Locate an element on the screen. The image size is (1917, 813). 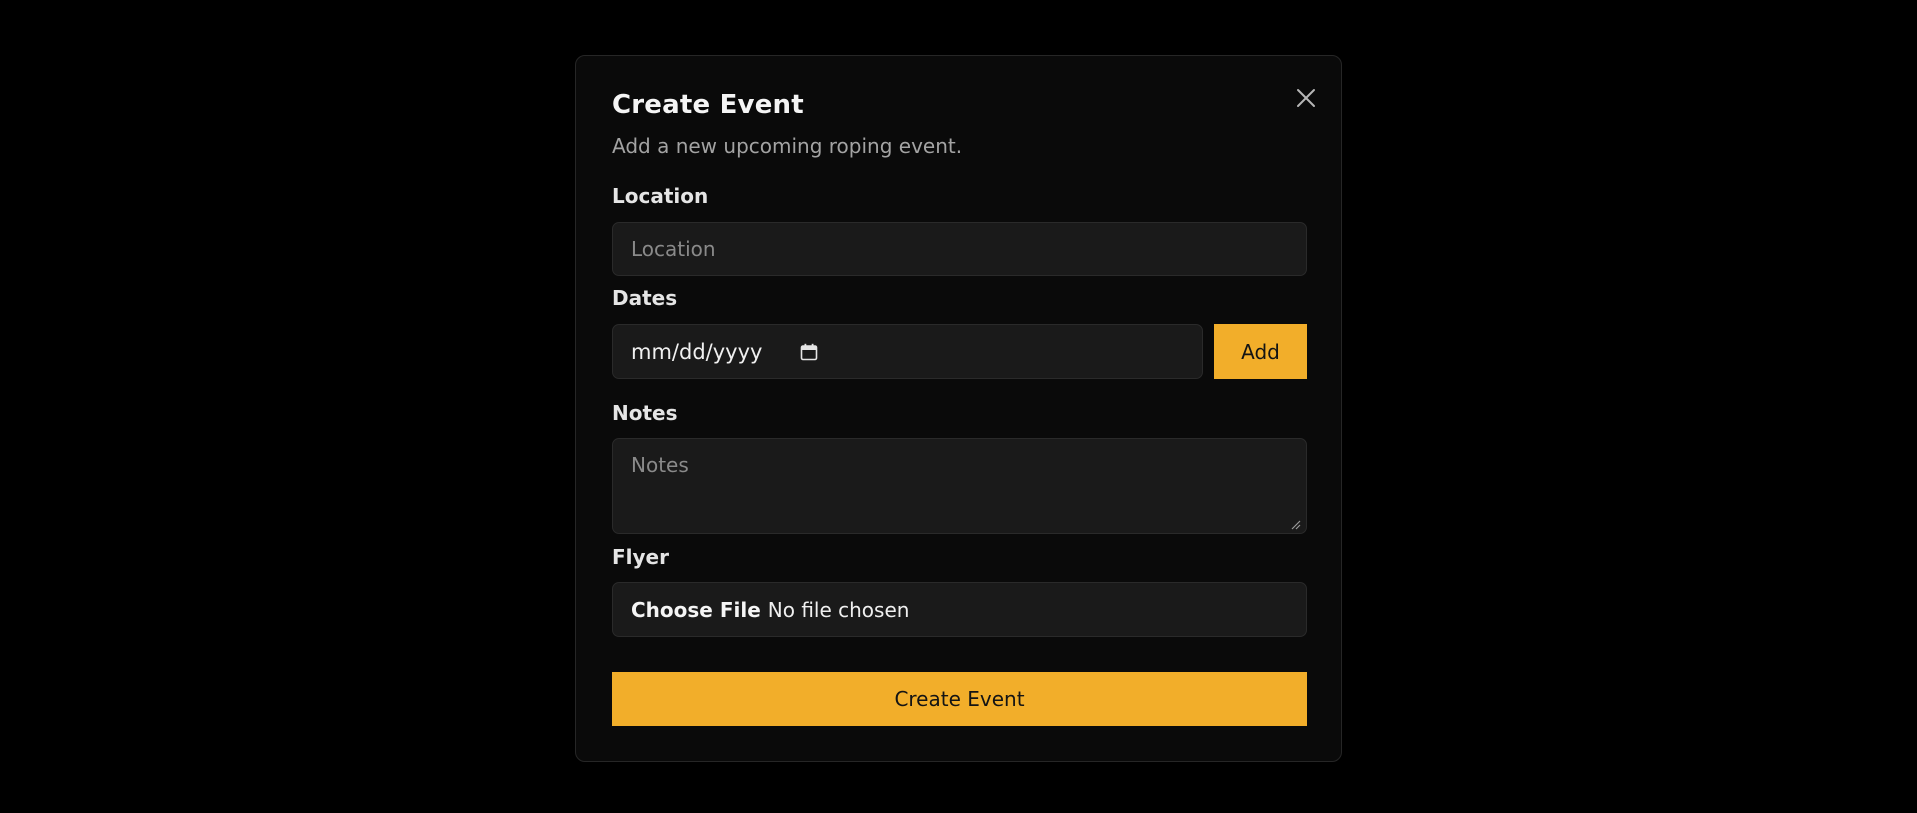
flyer-file-input: Choose File No file chosen is located at coordinates (959, 609).